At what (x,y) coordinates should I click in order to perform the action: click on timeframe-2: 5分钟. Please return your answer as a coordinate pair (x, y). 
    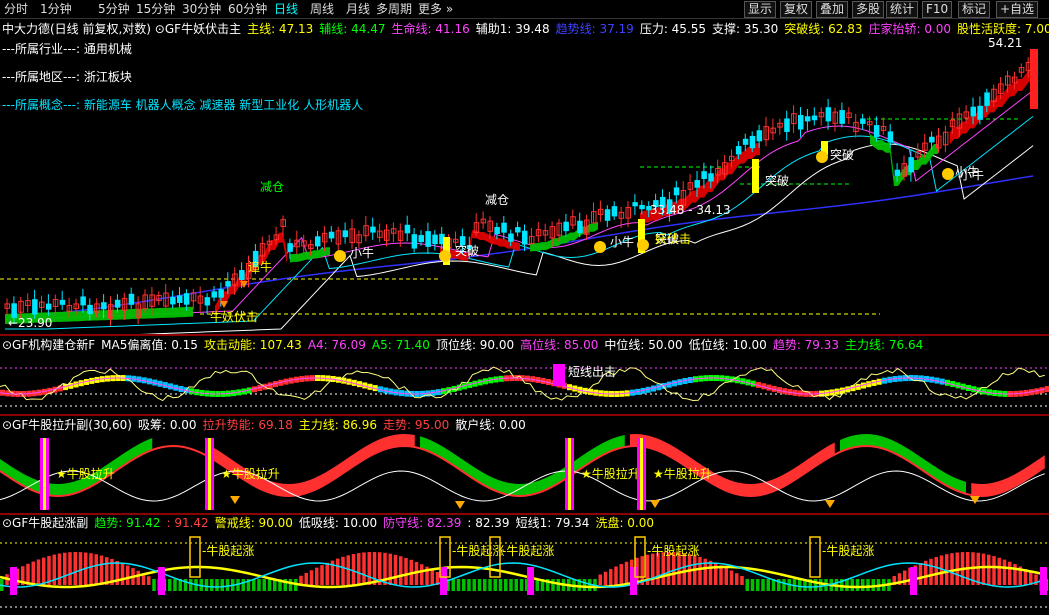
    Looking at the image, I should click on (114, 9).